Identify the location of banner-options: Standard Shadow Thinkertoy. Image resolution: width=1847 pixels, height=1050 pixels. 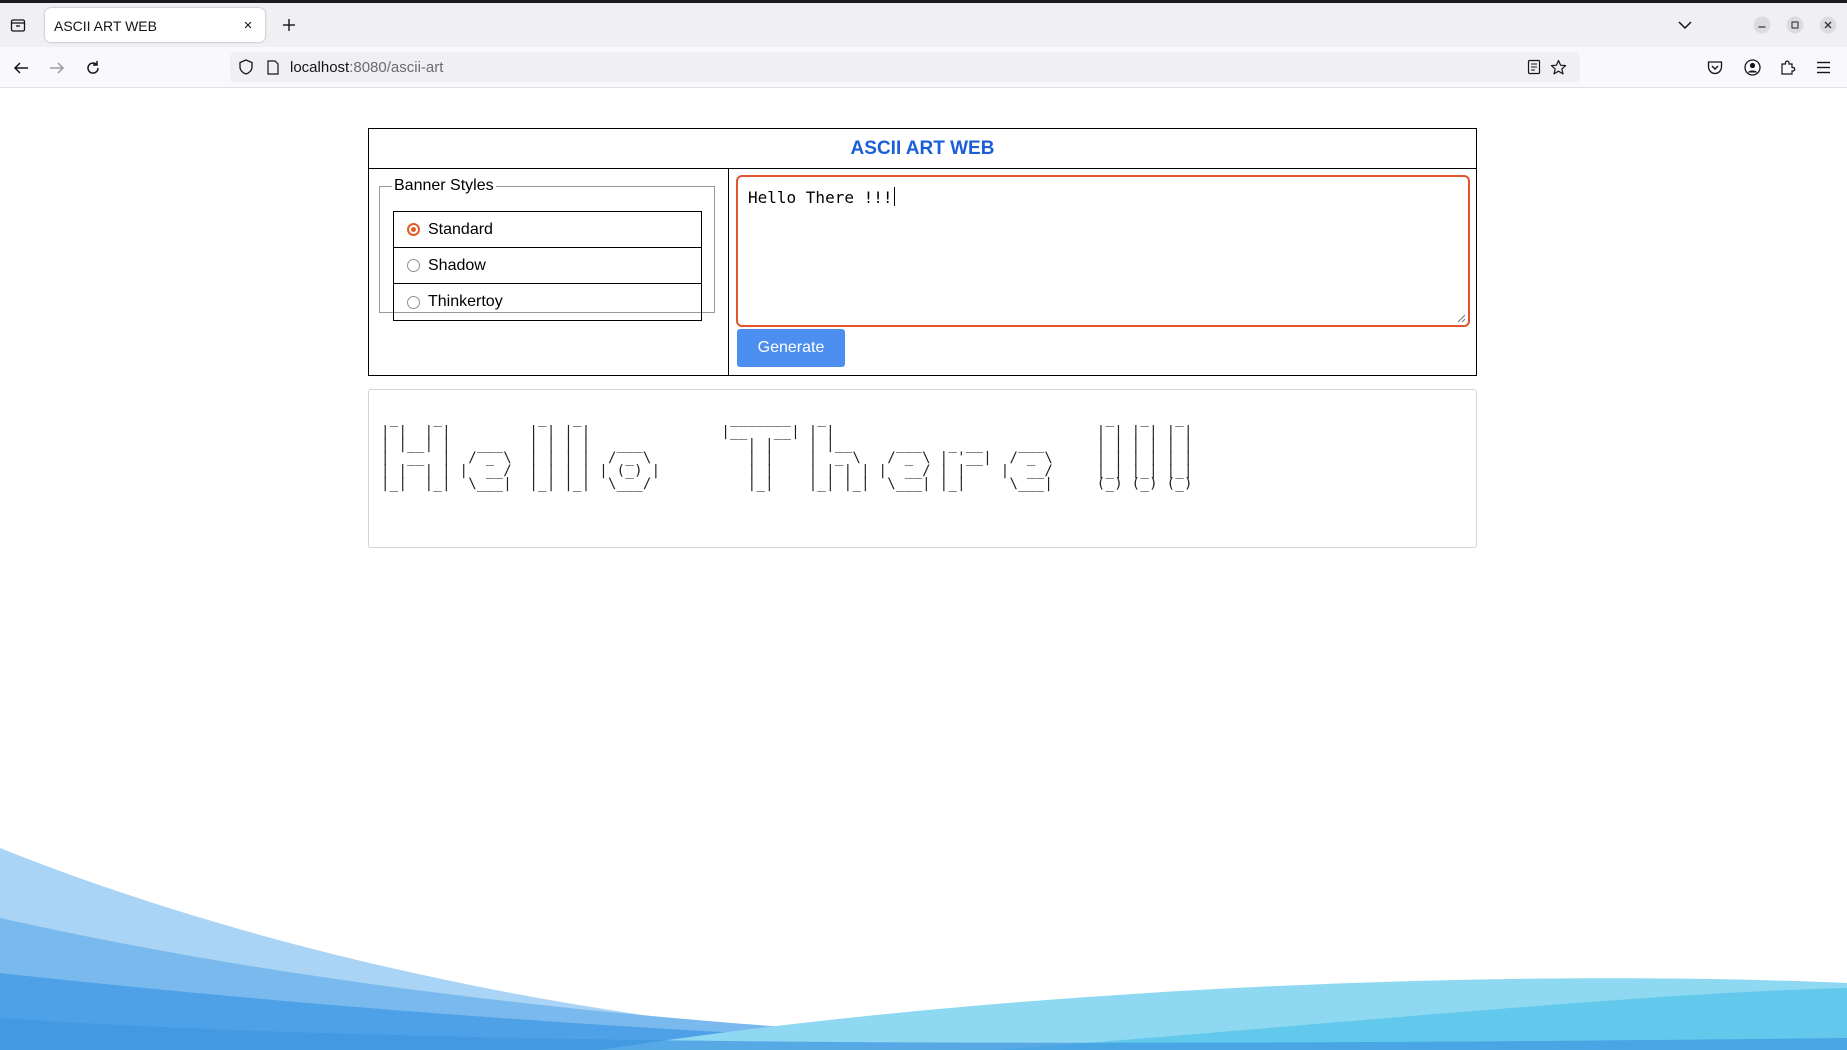
(547, 266).